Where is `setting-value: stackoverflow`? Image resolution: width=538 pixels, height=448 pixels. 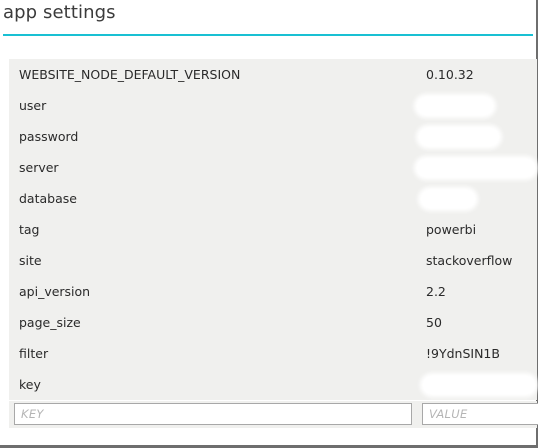 setting-value: stackoverflow is located at coordinates (469, 260).